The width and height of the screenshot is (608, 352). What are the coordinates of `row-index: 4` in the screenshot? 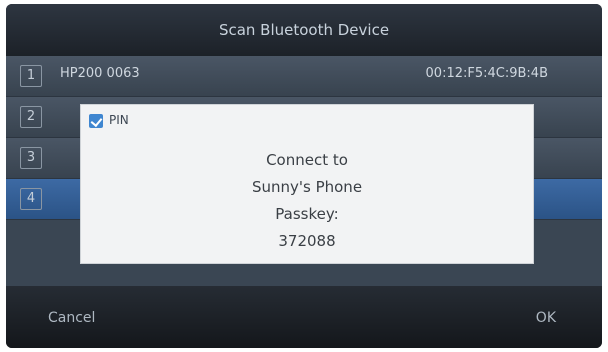 It's located at (31, 199).